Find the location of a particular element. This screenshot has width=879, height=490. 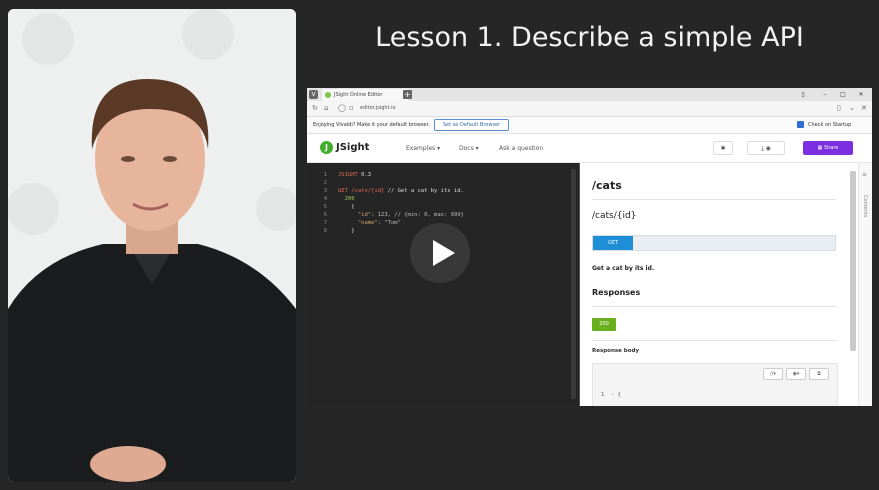

dropdown-icon: ⌄ is located at coordinates (852, 108).